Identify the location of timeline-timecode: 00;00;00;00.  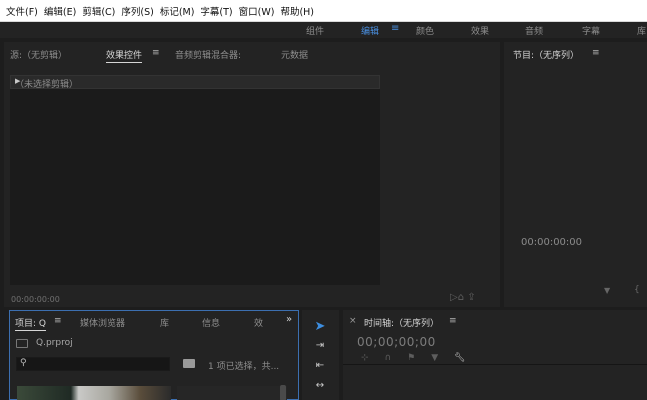
(396, 342).